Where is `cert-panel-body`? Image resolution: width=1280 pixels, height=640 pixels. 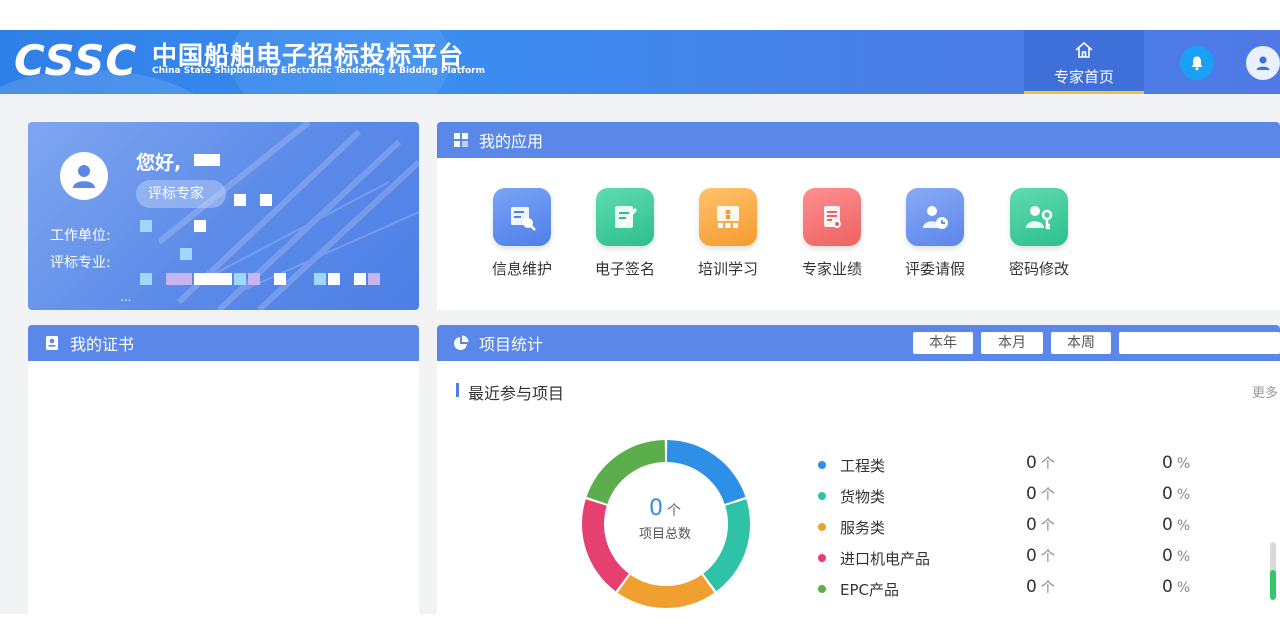
cert-panel-body is located at coordinates (223, 487).